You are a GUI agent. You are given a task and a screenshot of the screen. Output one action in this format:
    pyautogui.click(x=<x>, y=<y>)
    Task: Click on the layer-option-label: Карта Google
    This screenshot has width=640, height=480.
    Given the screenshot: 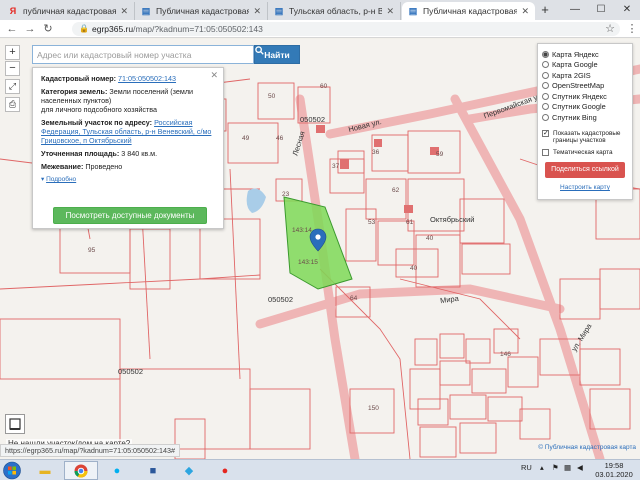 What is the action you would take?
    pyautogui.click(x=575, y=65)
    